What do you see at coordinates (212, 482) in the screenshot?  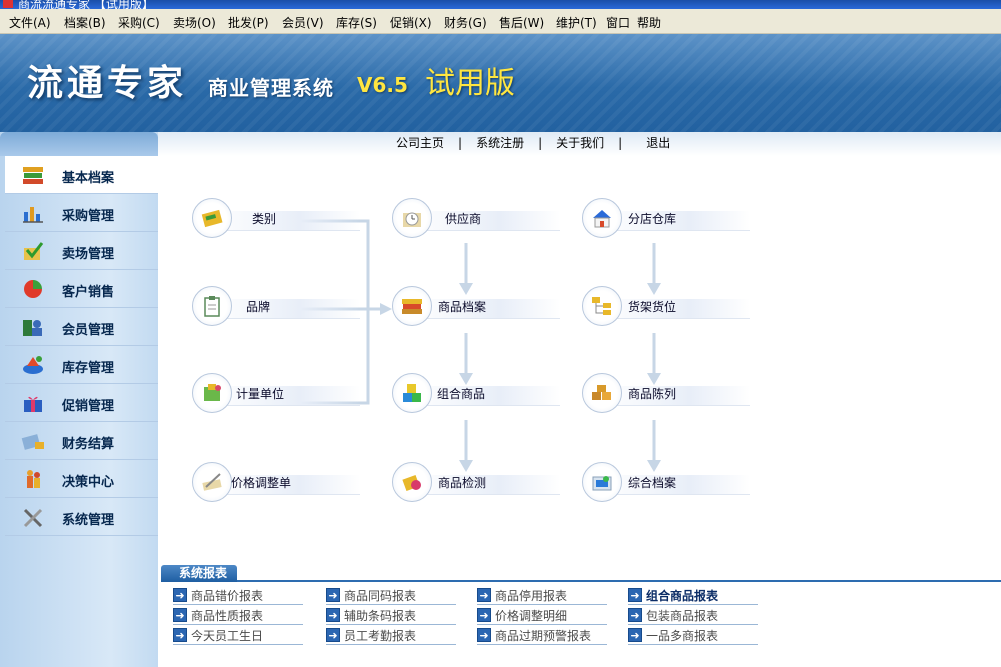 I see `price-adjust-icon` at bounding box center [212, 482].